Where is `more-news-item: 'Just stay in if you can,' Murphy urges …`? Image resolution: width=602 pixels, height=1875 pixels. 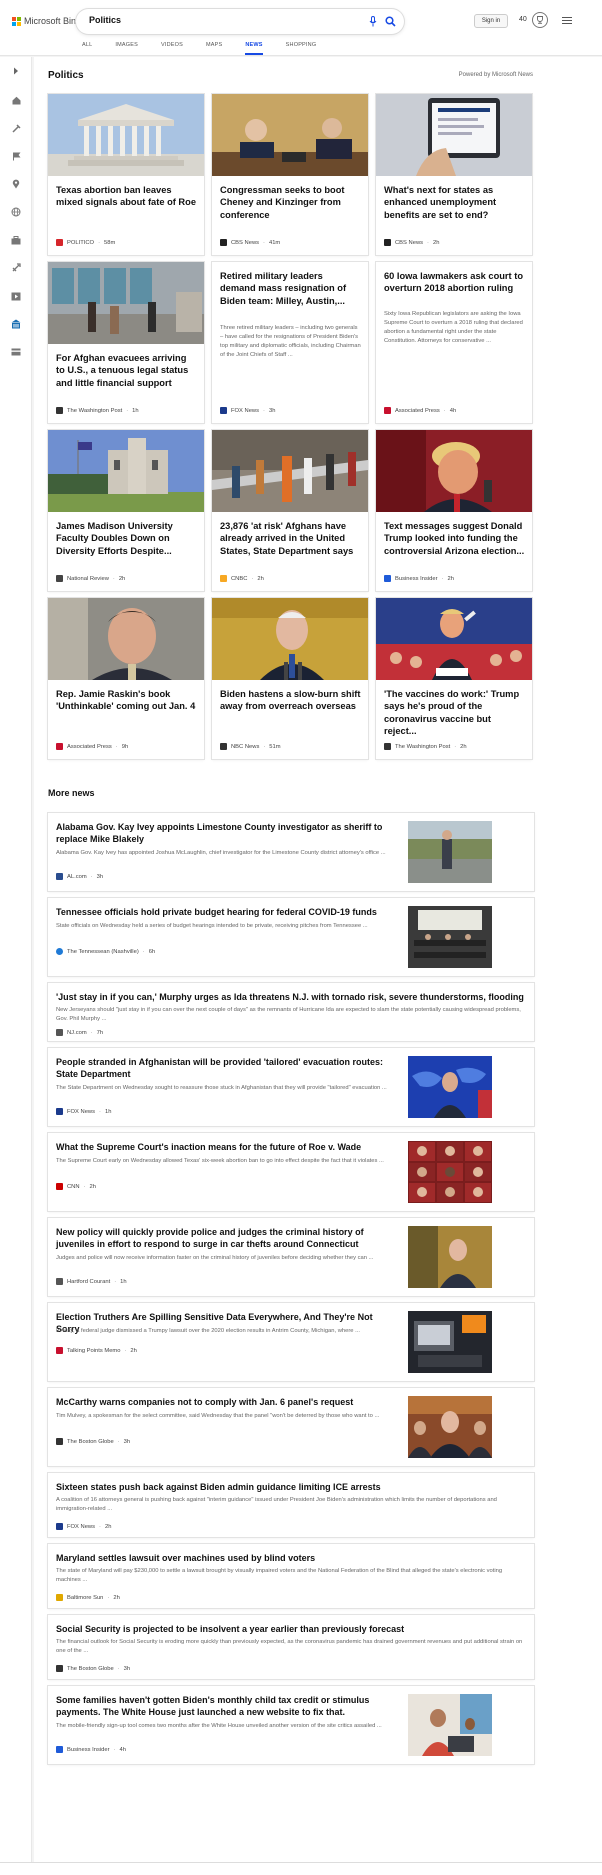
more-news-item: 'Just stay in if you can,' Murphy urges … is located at coordinates (291, 1012).